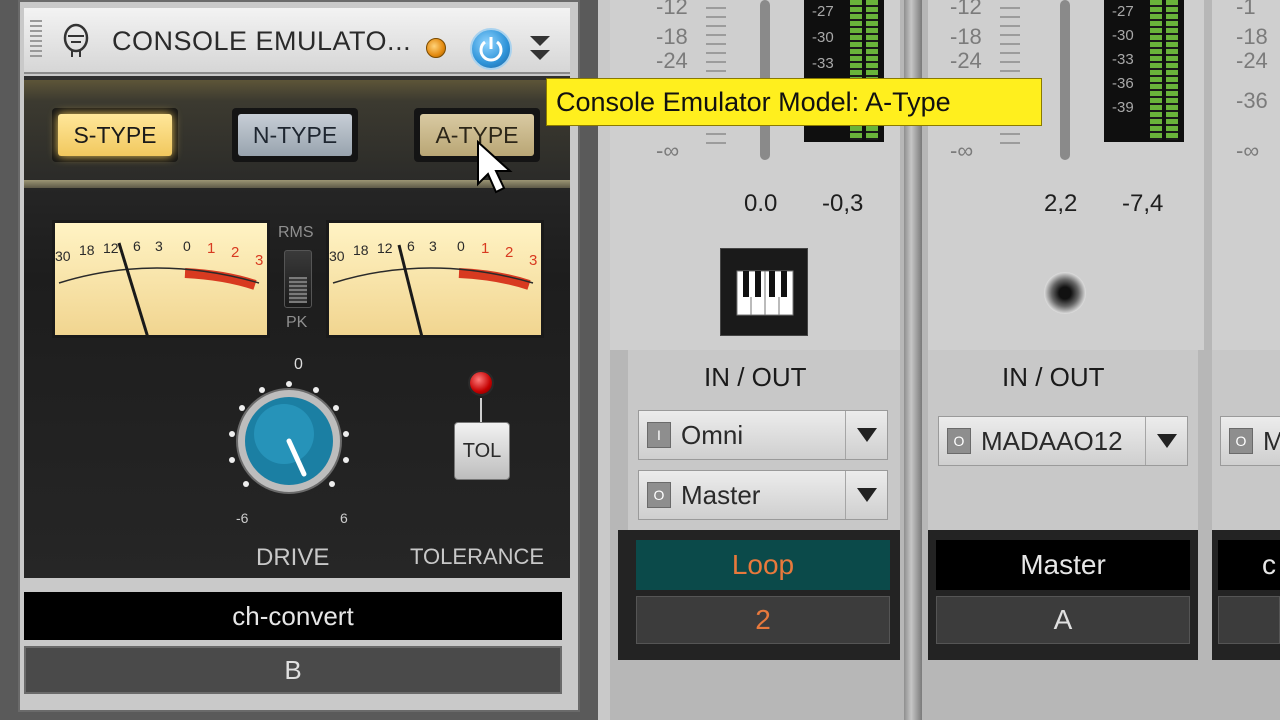 The height and width of the screenshot is (720, 1280). Describe the element at coordinates (161, 279) in the screenshot. I see `vu-meter-left: 30 18 12 6 3 0 1 2 3` at that location.